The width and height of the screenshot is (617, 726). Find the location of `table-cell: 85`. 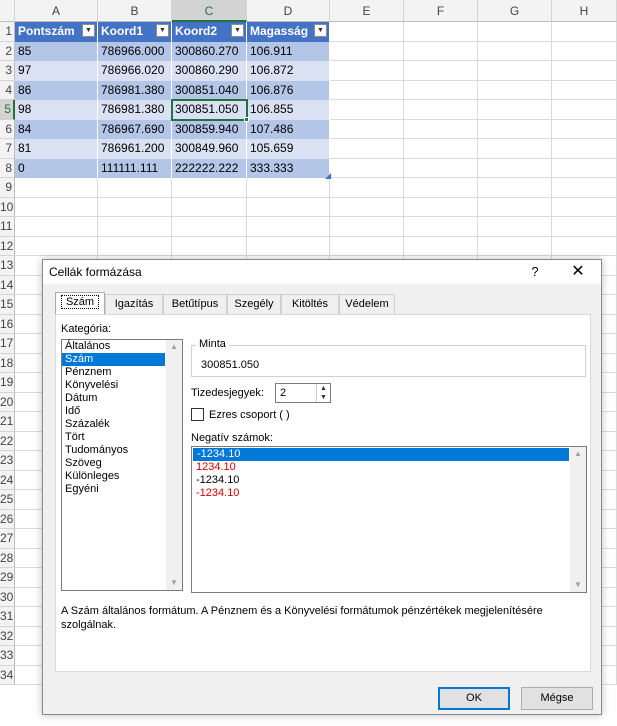

table-cell: 85 is located at coordinates (56, 51).